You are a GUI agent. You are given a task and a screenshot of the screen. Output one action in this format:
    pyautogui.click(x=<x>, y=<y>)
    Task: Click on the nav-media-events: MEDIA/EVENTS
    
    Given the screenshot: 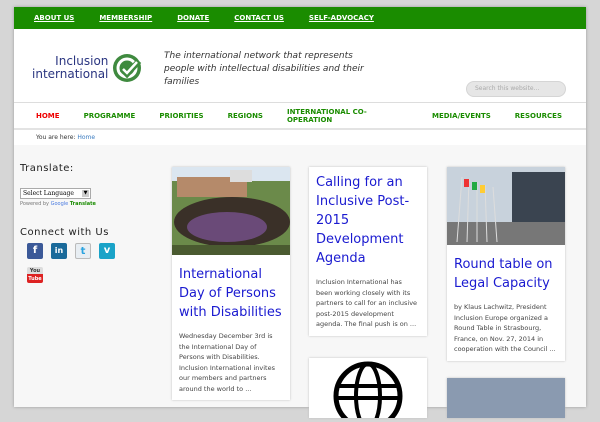 What is the action you would take?
    pyautogui.click(x=461, y=116)
    